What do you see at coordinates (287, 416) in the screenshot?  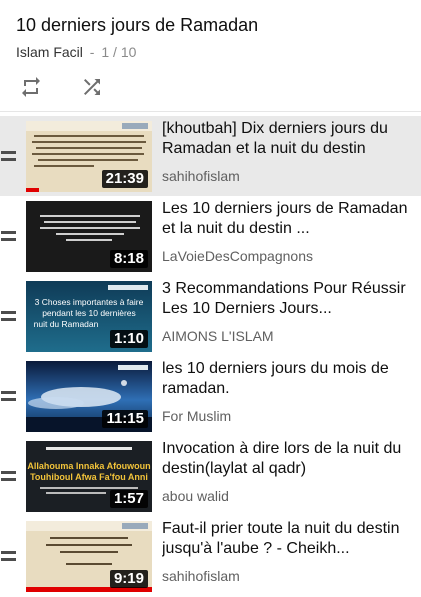 I see `video-channel: For Muslim` at bounding box center [287, 416].